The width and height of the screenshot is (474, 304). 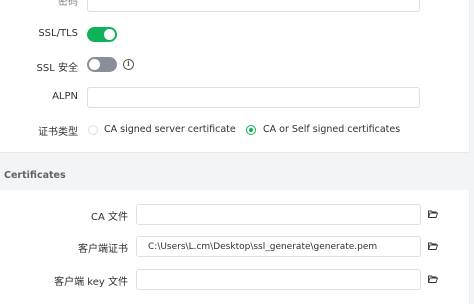 I want to click on ssl-tls-label: SSL/TLS, so click(x=58, y=33).